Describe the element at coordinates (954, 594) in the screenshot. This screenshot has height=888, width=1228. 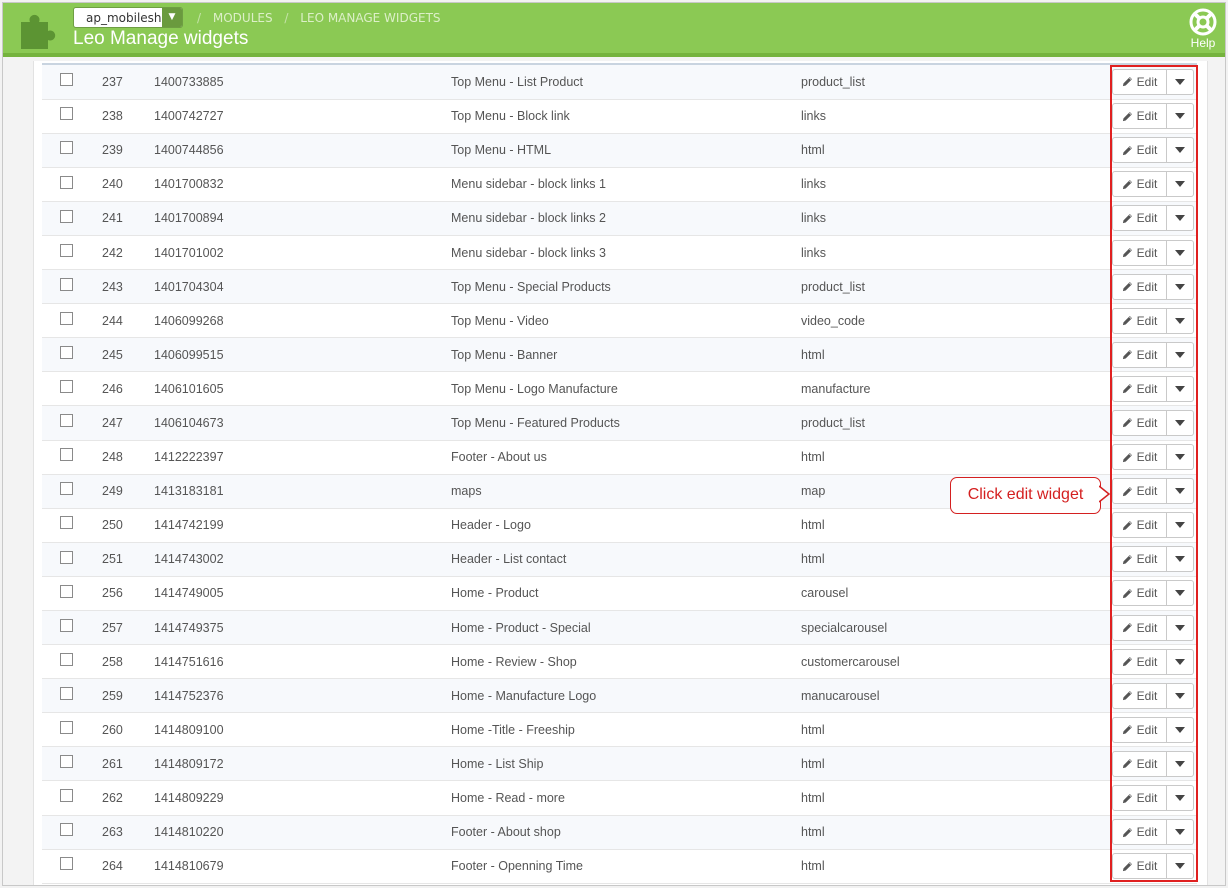
I see `widget-type: carousel` at that location.